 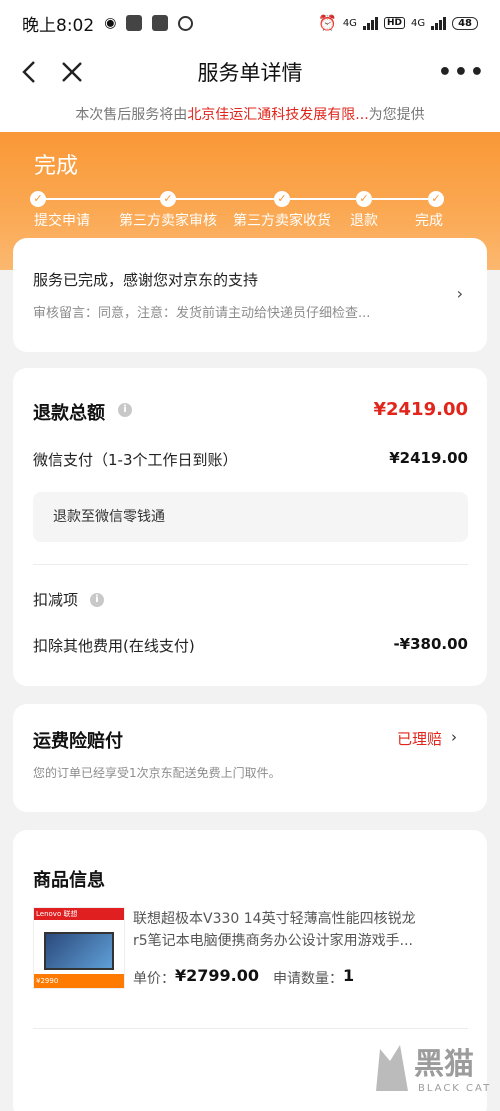 I want to click on status-bar: 晚上8:02 ◉ ⏰ 4G HD 4G 48, so click(x=250, y=23).